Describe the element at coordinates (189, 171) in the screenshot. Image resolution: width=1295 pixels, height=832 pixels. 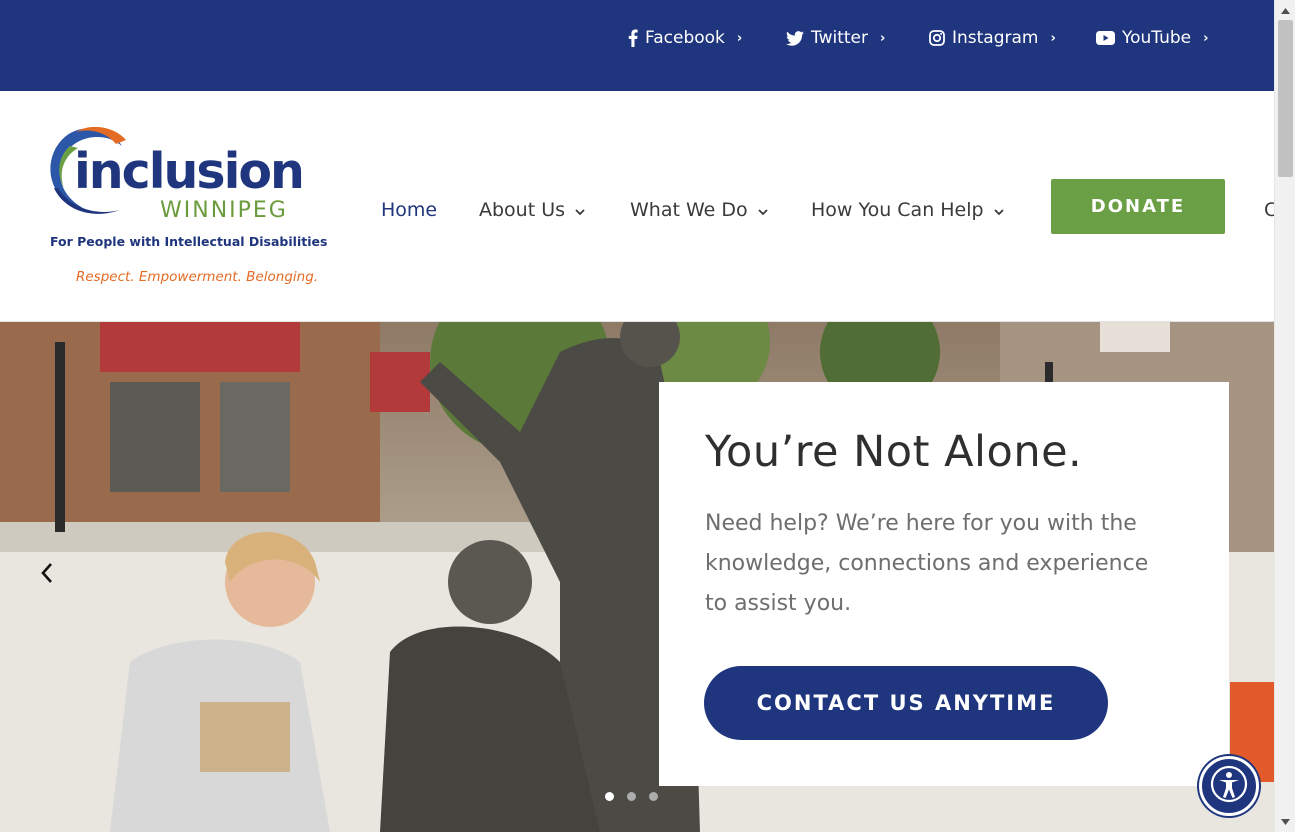
I see `logo-wordmark: inclusion` at that location.